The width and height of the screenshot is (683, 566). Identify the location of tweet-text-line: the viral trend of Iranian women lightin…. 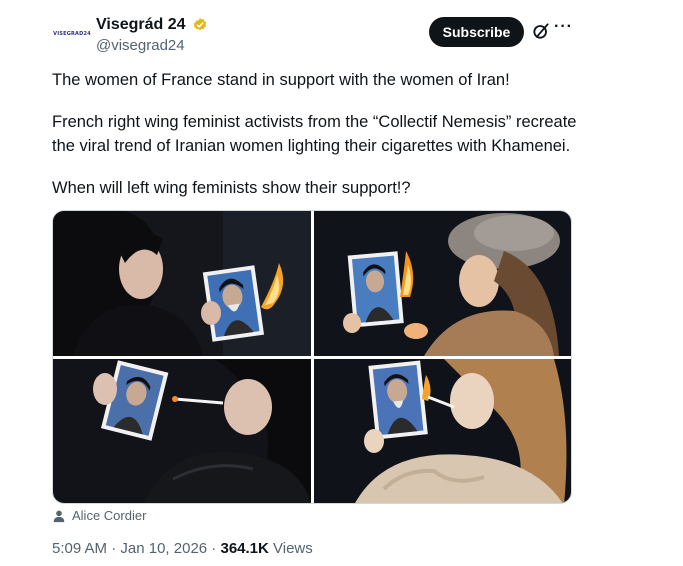
(311, 146).